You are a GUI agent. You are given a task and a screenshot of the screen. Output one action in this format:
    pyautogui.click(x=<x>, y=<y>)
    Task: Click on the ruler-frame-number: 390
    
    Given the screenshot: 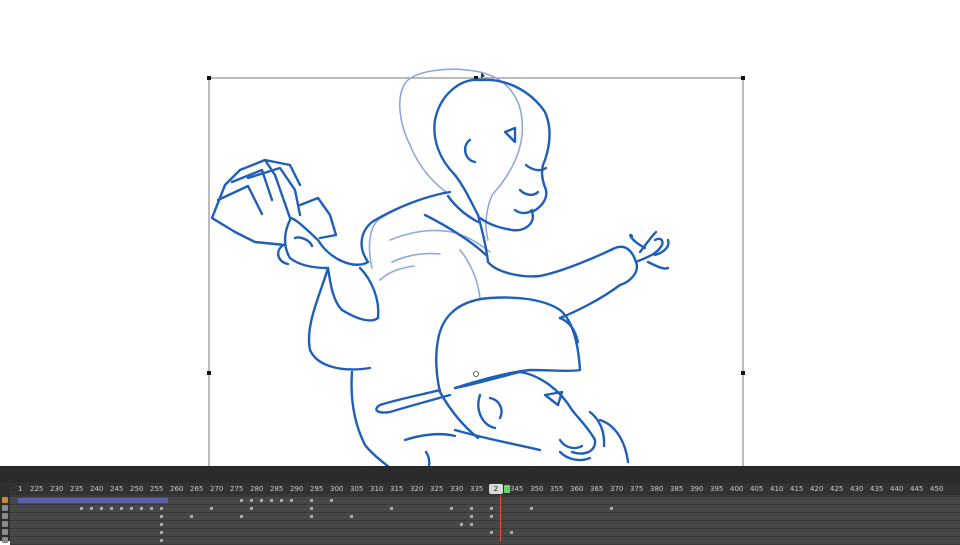 What is the action you would take?
    pyautogui.click(x=697, y=489)
    